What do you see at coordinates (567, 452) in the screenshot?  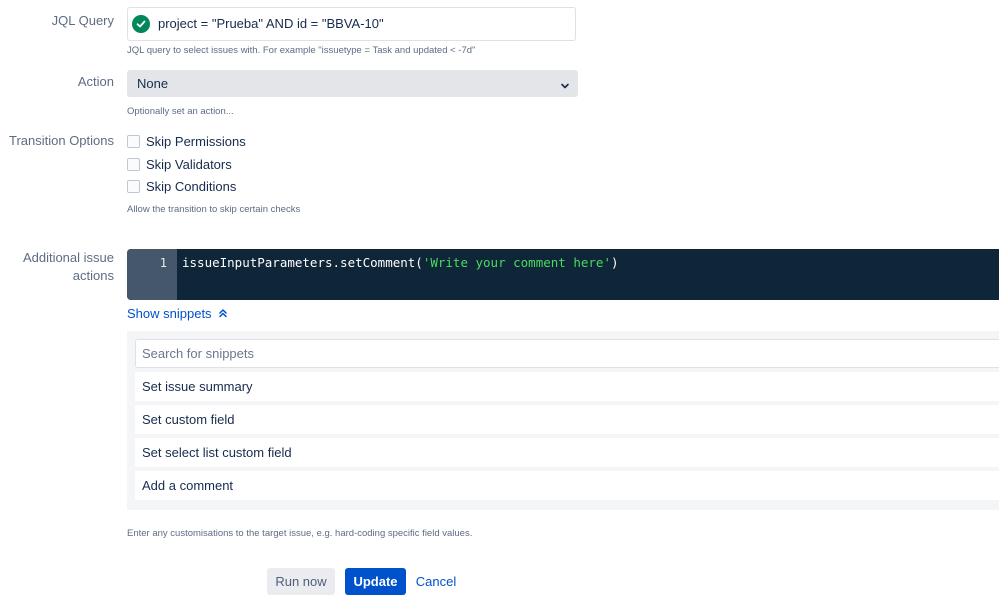 I see `snippet-set-select-list-custom-field: Set select list custom field` at bounding box center [567, 452].